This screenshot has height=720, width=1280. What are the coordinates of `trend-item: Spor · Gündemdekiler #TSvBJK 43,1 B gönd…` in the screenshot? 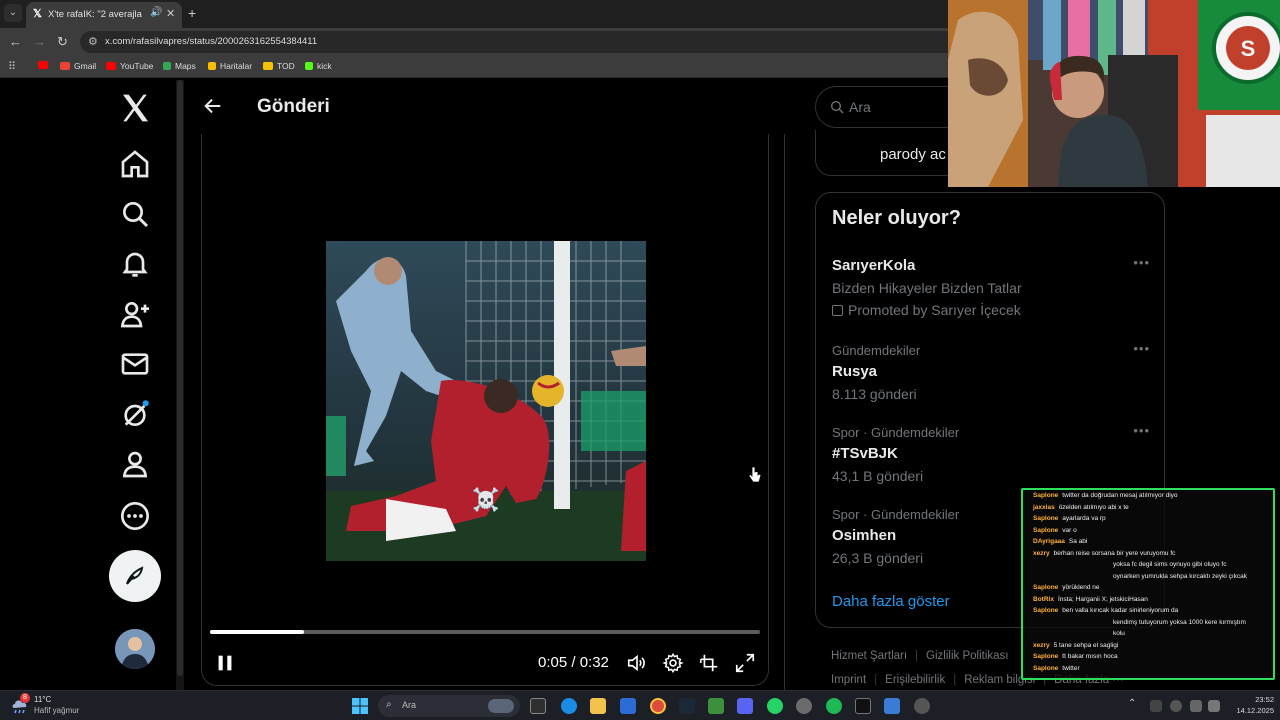 It's located at (991, 455).